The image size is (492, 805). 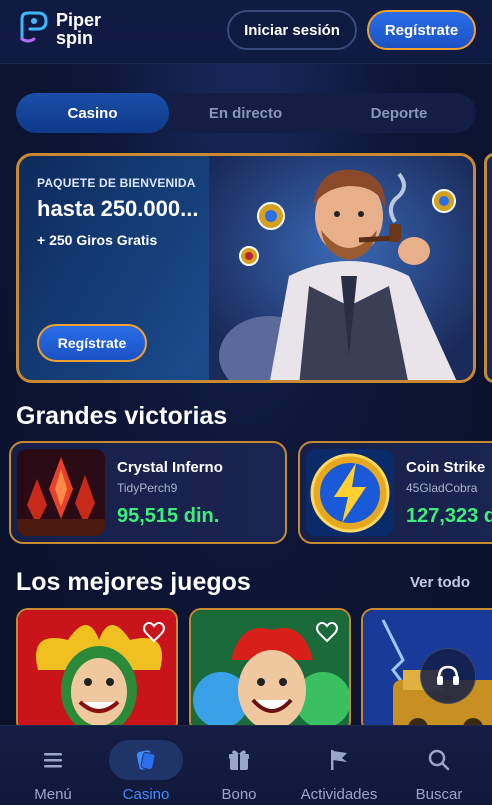 What do you see at coordinates (53, 794) in the screenshot?
I see `nav-label: Menú` at bounding box center [53, 794].